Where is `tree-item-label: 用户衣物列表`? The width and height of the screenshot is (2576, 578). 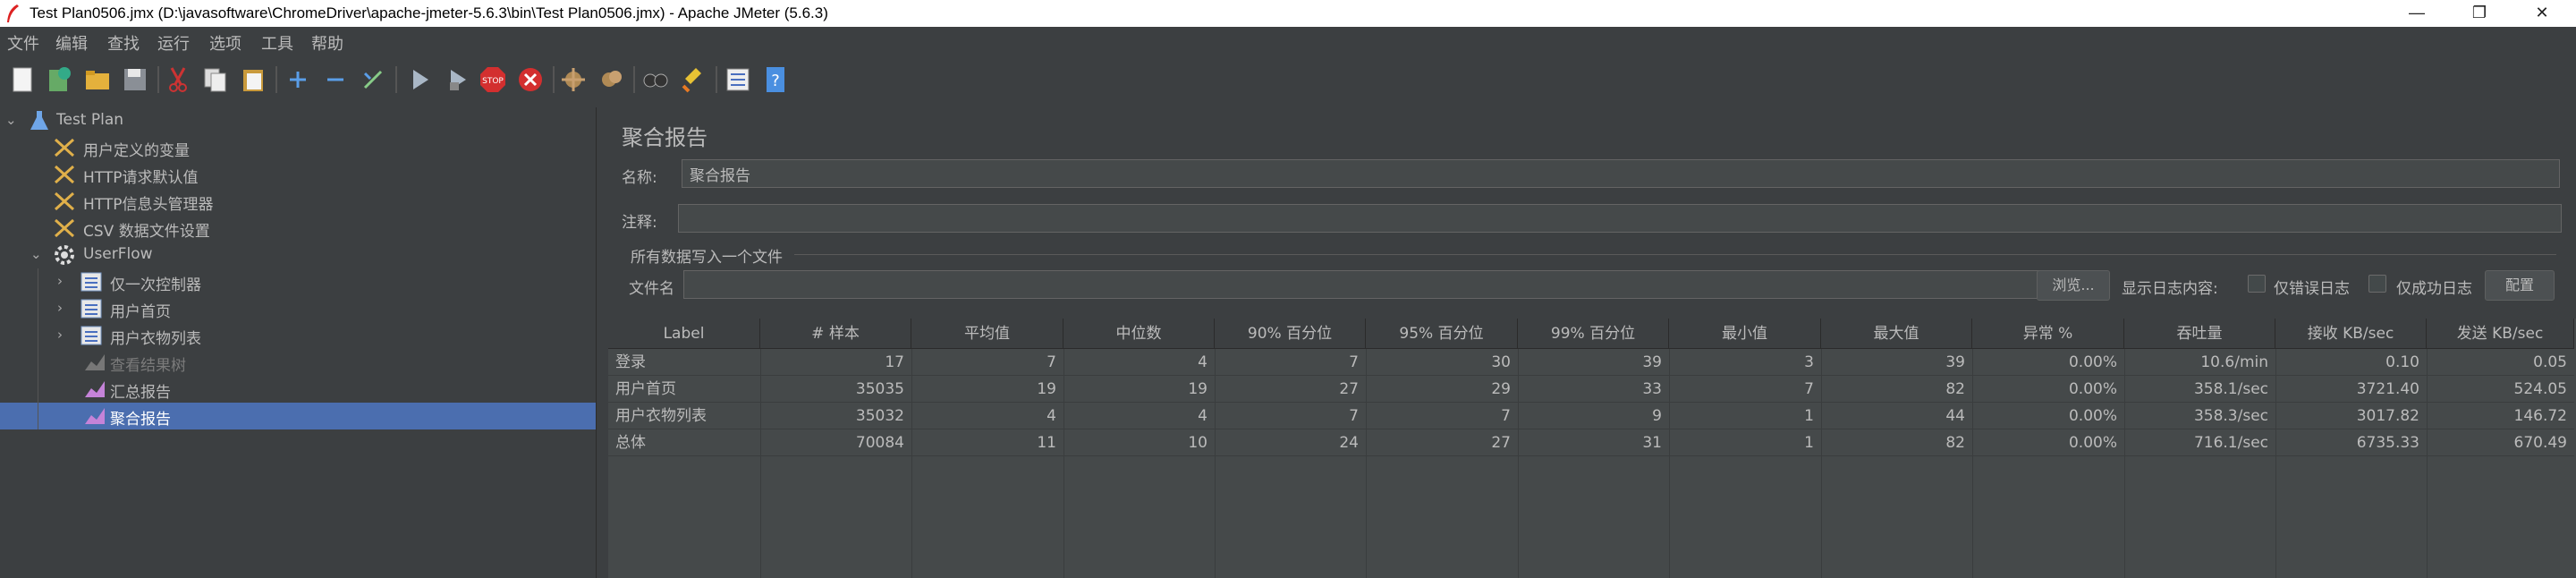 tree-item-label: 用户衣物列表 is located at coordinates (155, 339).